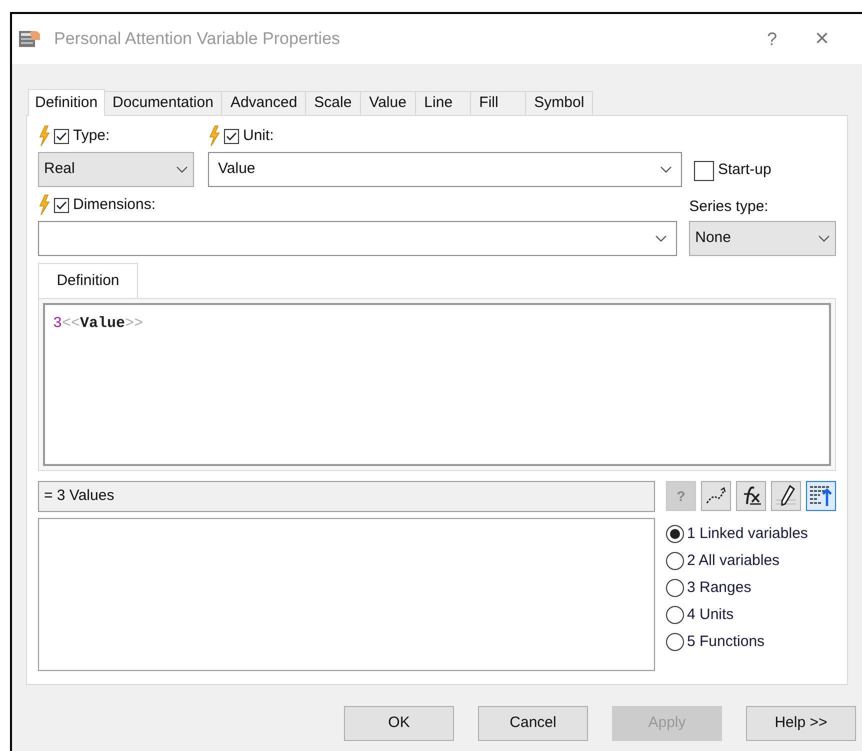 This screenshot has height=751, width=862. I want to click on help-icon: ?, so click(681, 496).